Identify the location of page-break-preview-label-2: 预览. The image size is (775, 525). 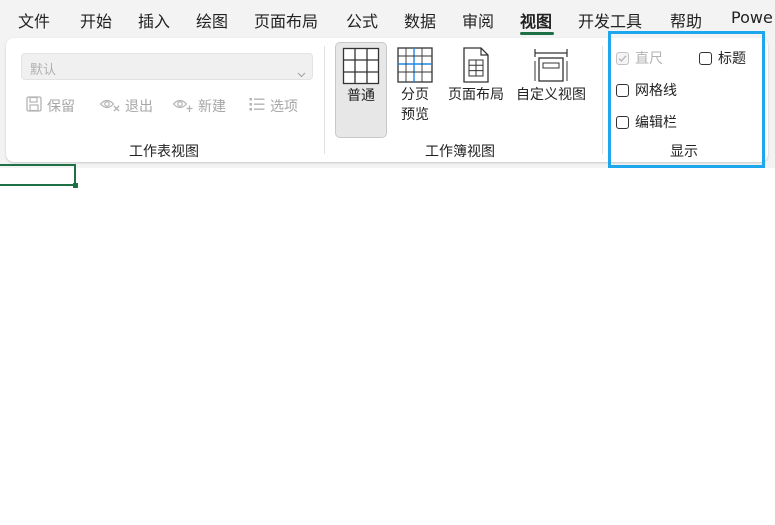
(415, 115).